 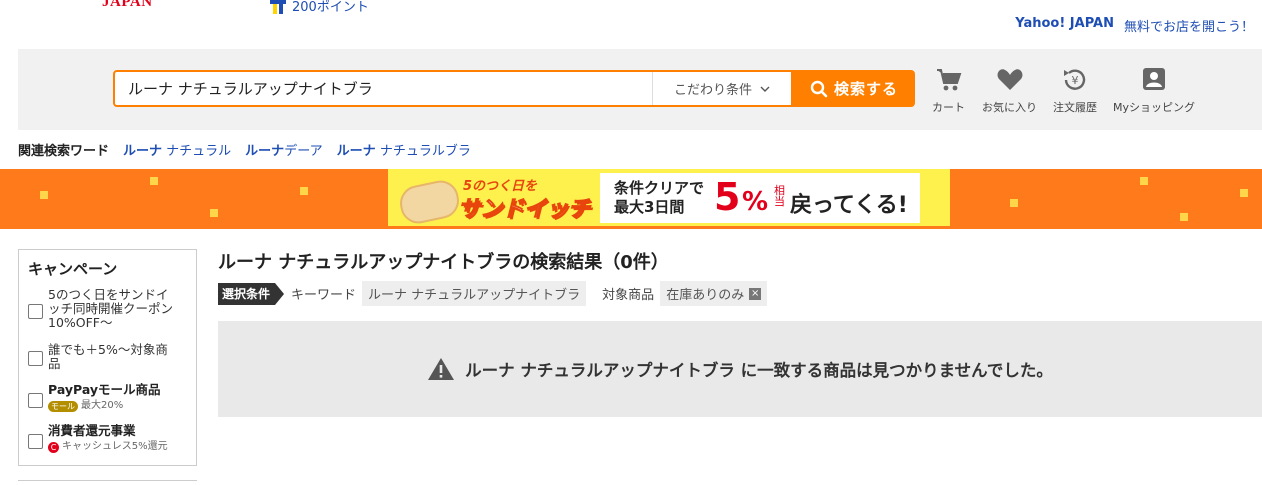 What do you see at coordinates (1189, 25) in the screenshot?
I see `open-store-link: 無料でお店を開こう！` at bounding box center [1189, 25].